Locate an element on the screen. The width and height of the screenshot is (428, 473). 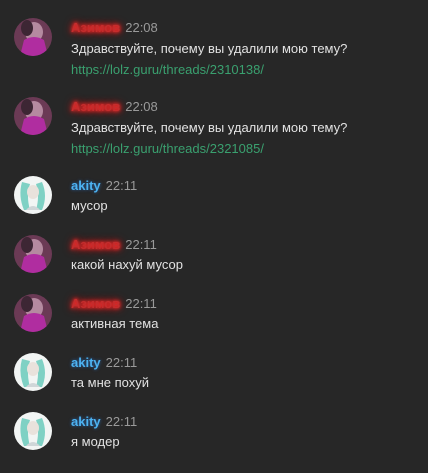
message-text: какой нахуй мусор is located at coordinates (127, 264).